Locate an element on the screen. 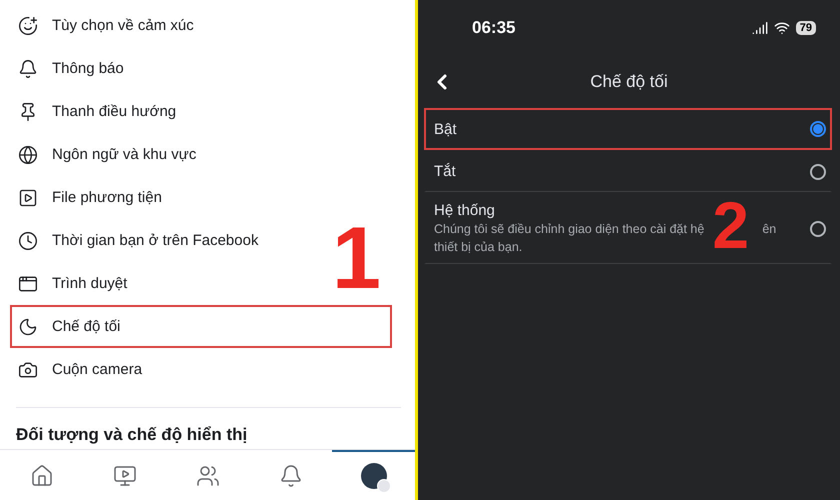 The width and height of the screenshot is (840, 500). tv-play-icon is located at coordinates (124, 476).